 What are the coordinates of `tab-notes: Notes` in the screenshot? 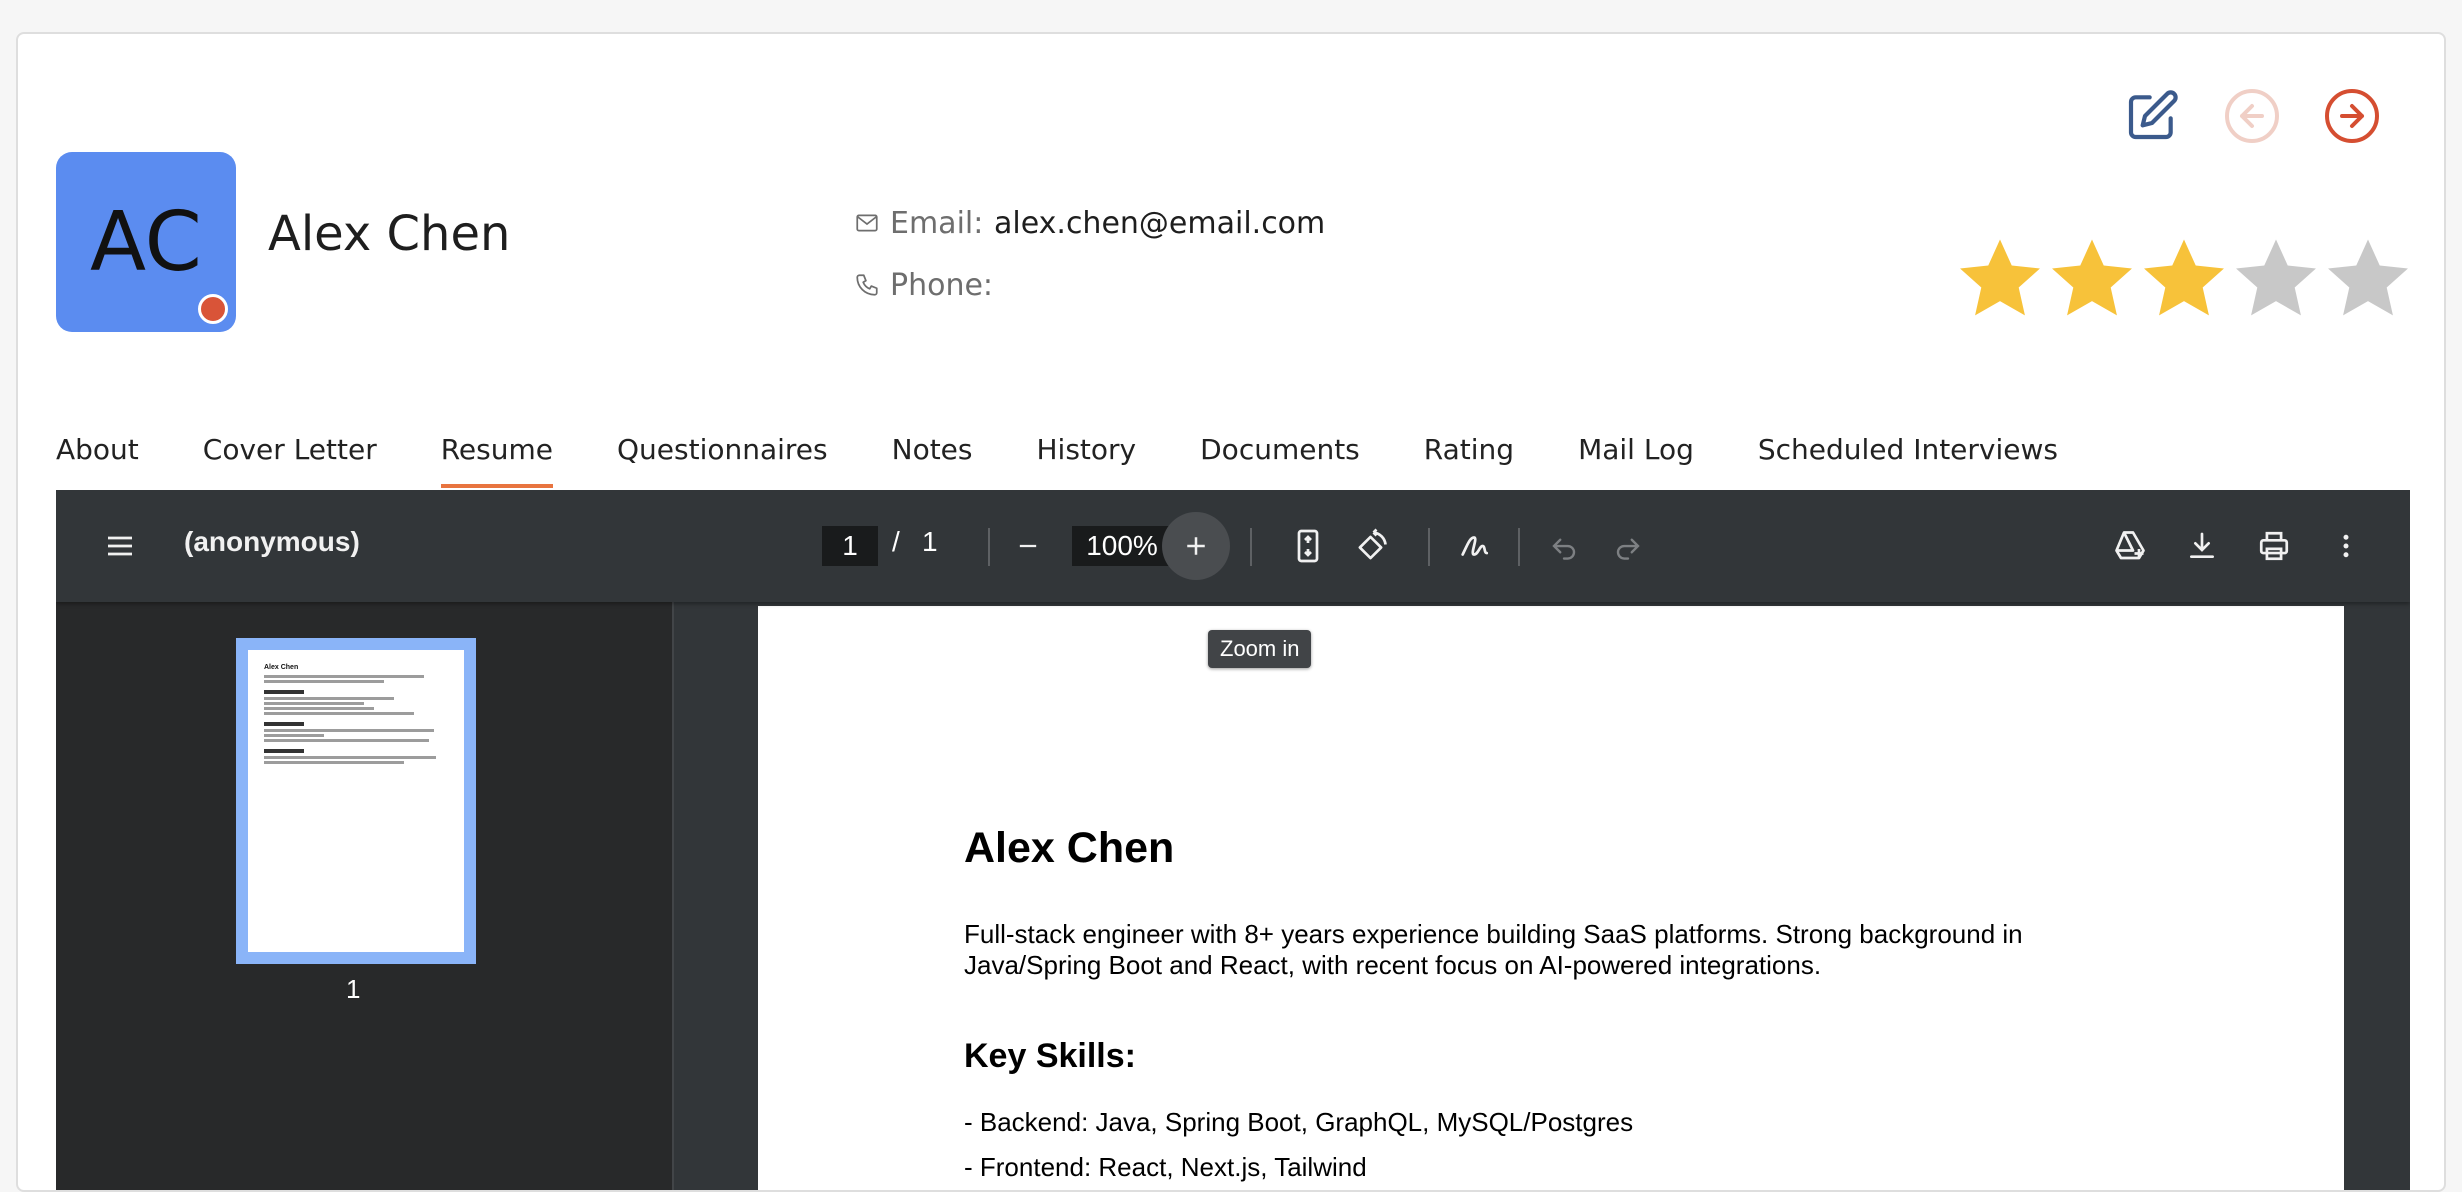 It's located at (932, 456).